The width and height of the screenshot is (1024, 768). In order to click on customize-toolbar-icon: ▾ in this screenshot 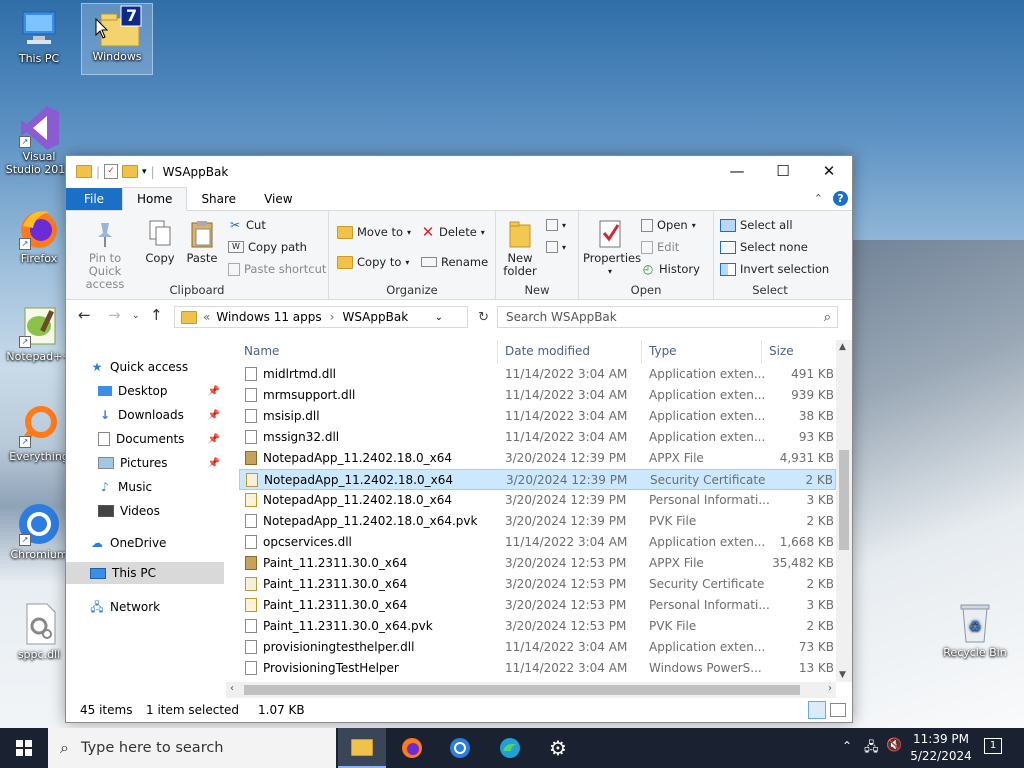, I will do `click(144, 172)`.